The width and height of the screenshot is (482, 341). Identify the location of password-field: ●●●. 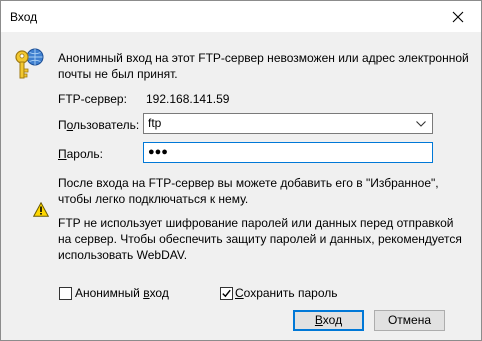
(288, 152).